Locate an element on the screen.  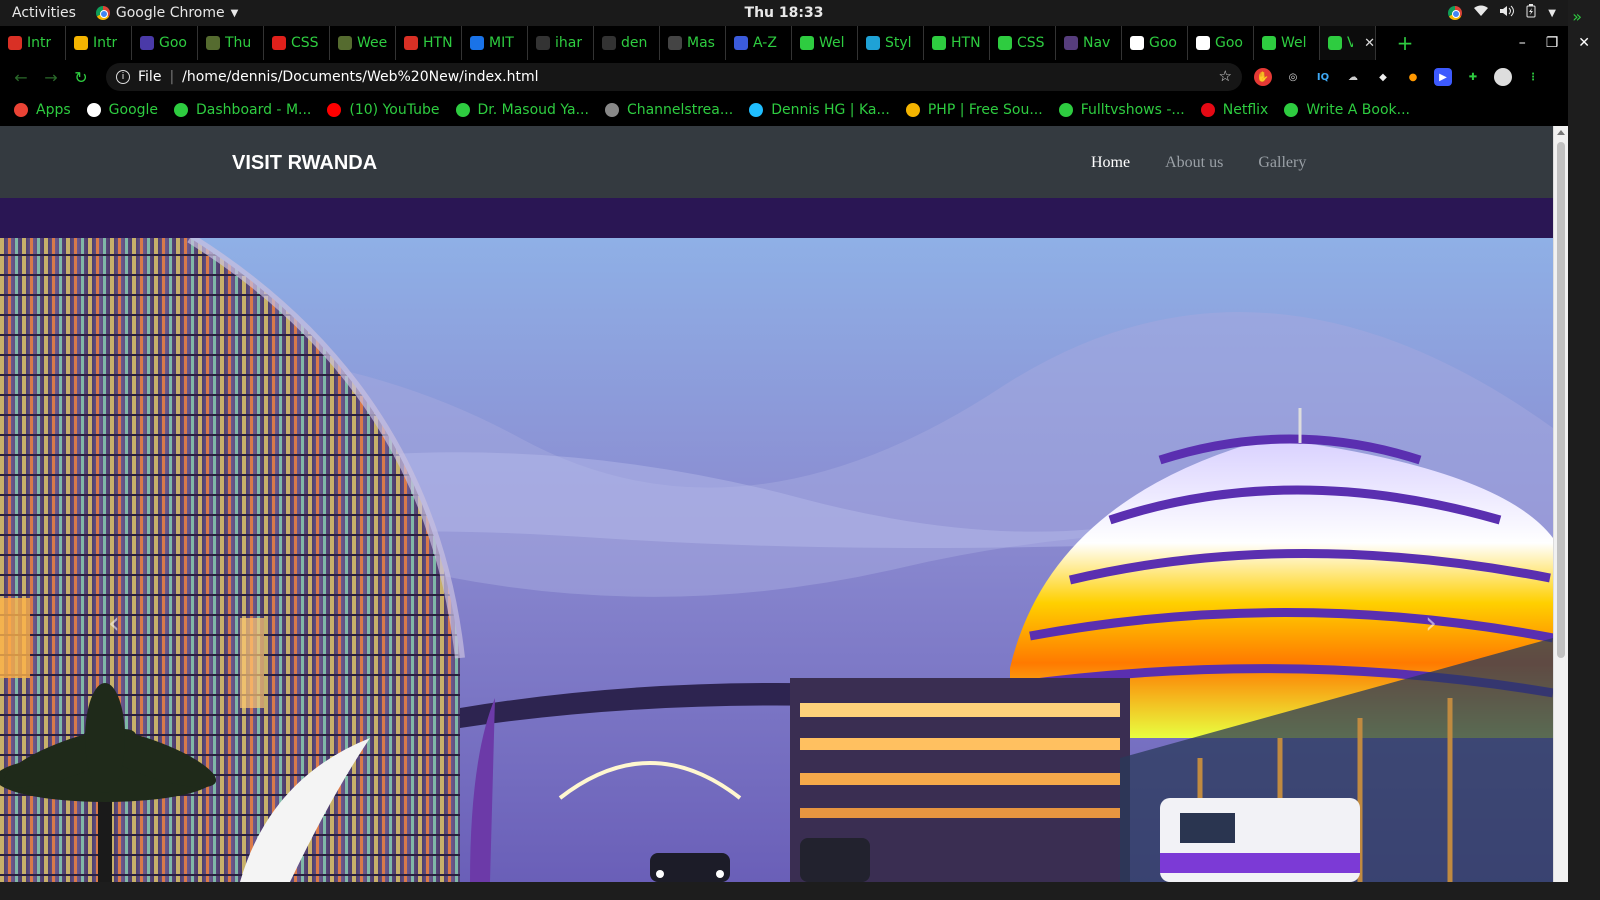
system-tray: ▼ is located at coordinates (1502, 13).